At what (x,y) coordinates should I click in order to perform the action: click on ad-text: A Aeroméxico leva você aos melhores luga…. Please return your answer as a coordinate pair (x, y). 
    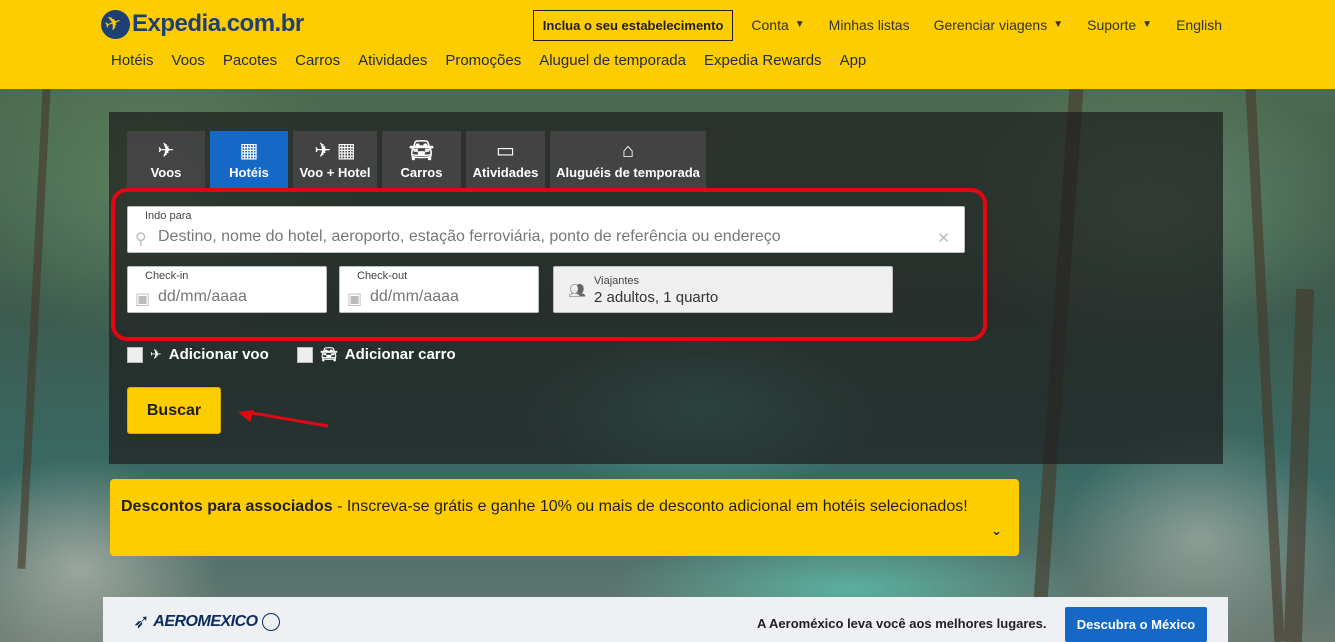
    Looking at the image, I should click on (902, 623).